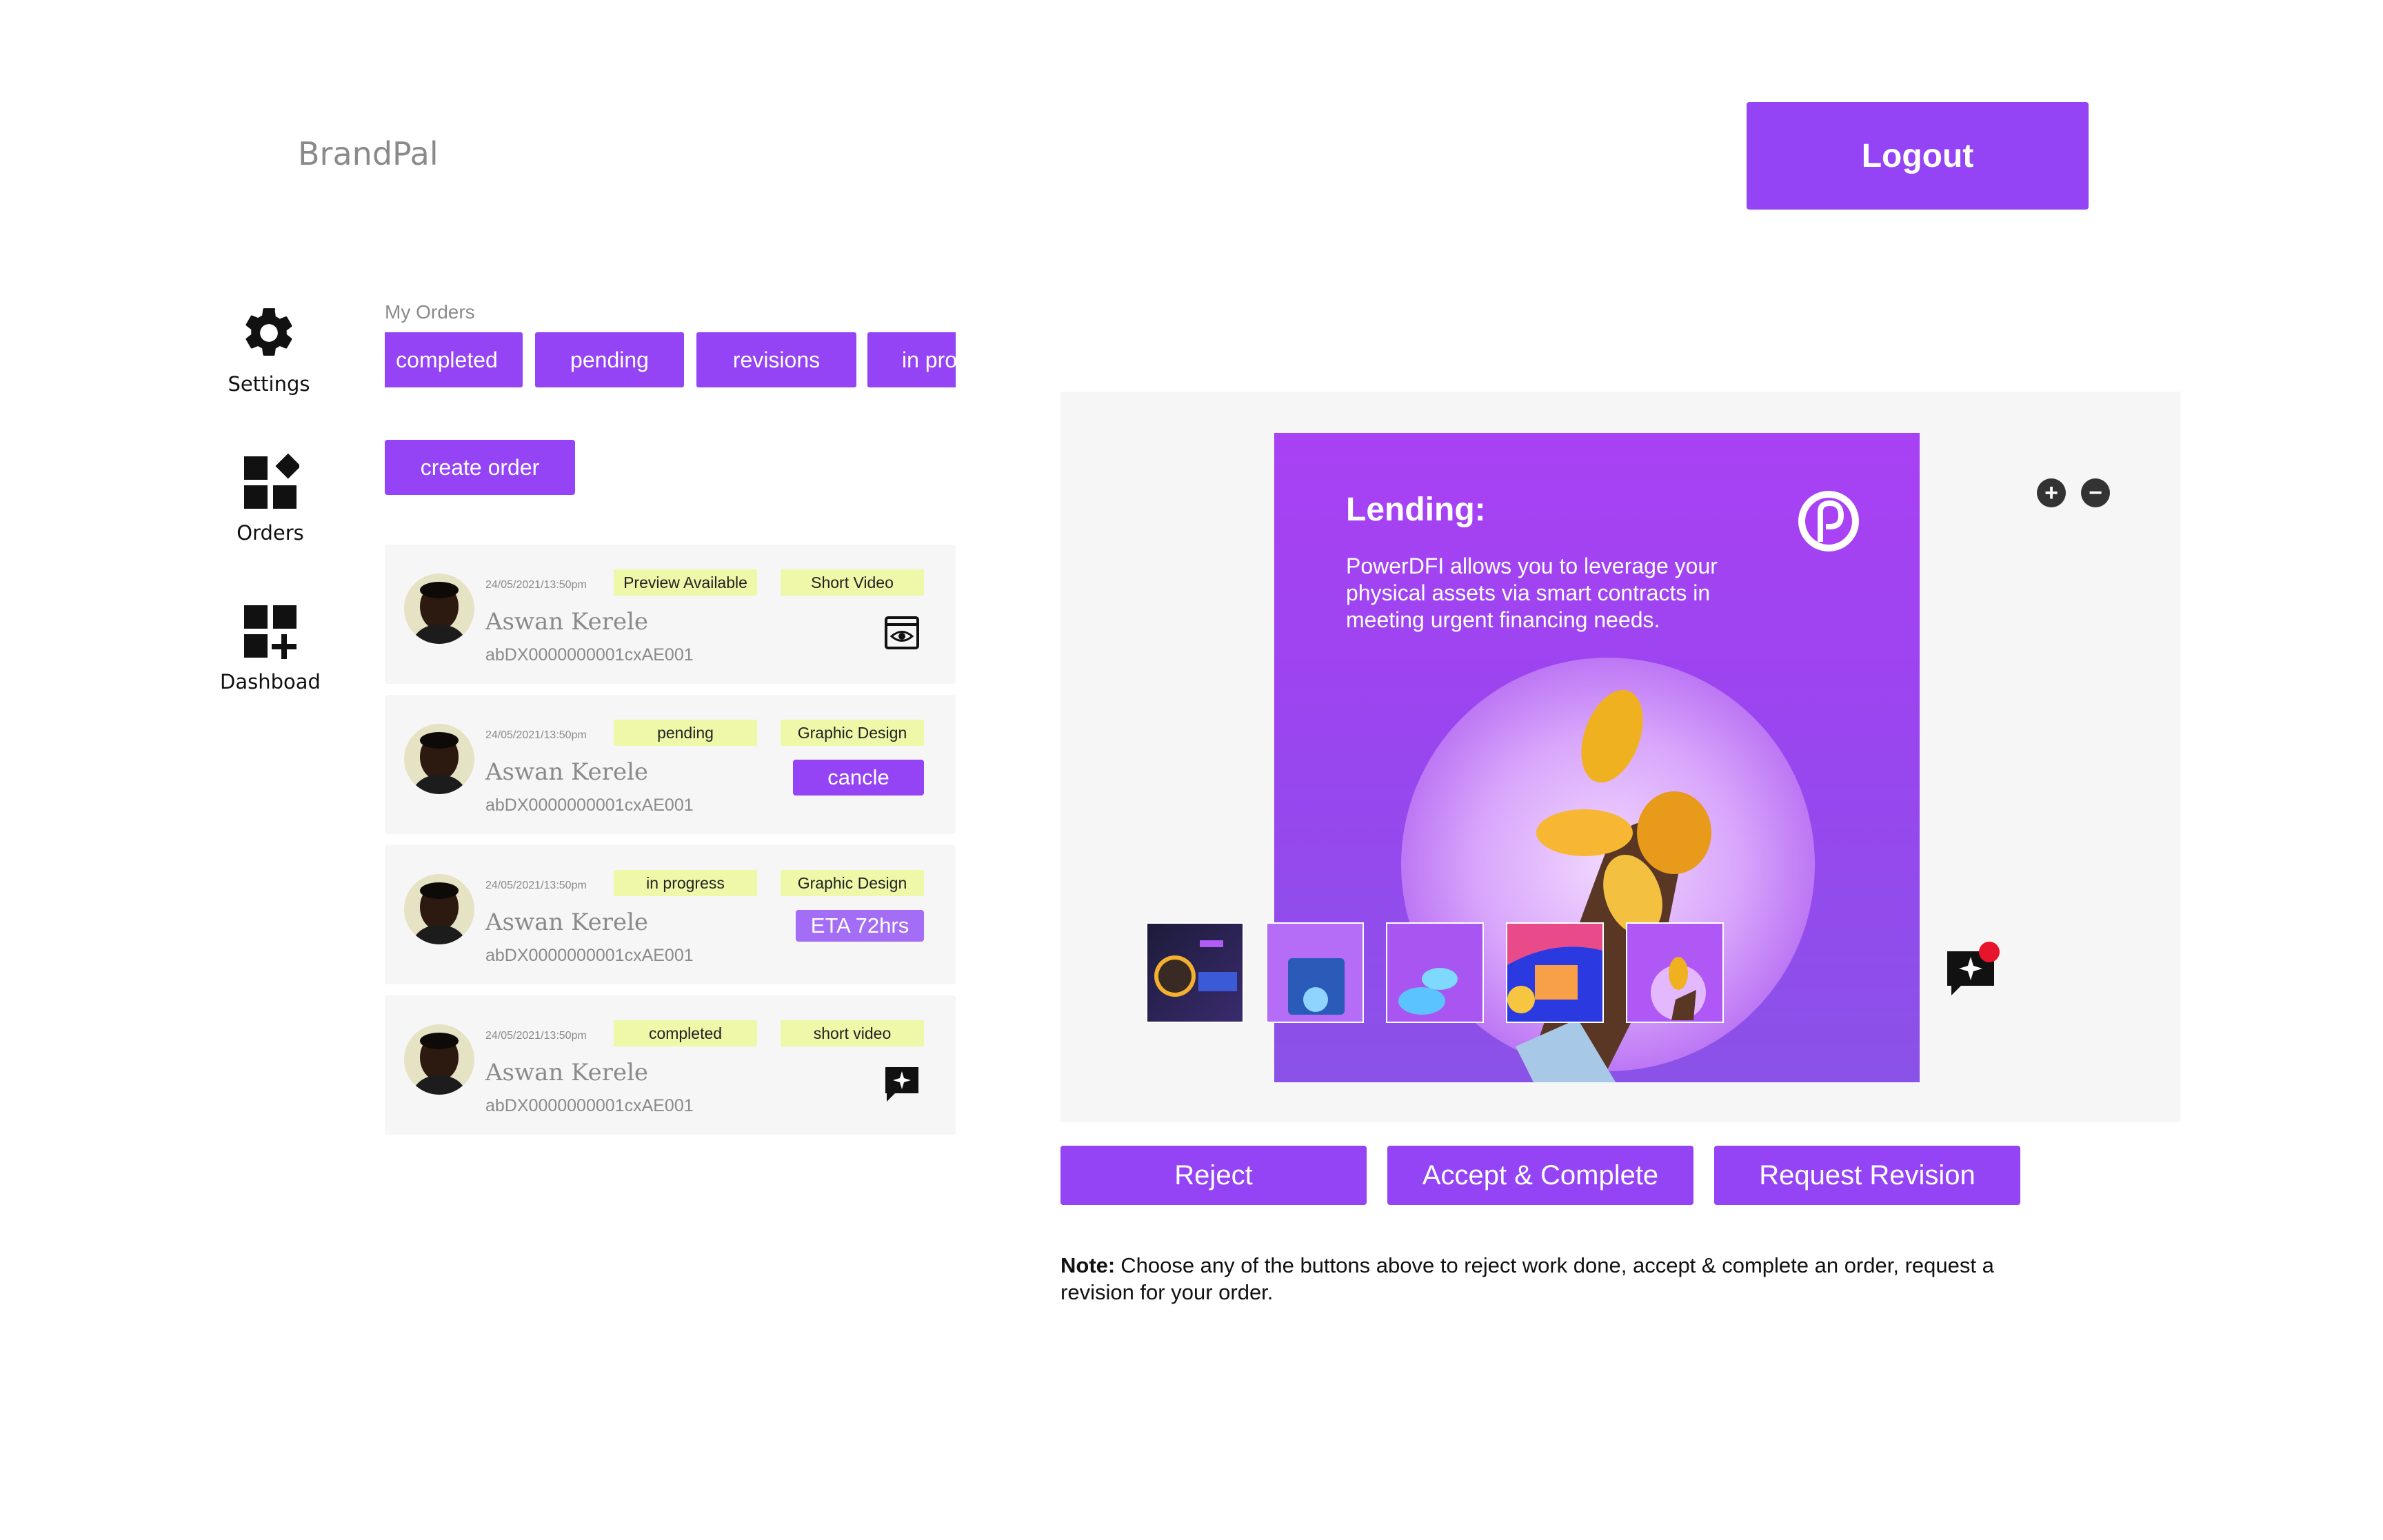 The width and height of the screenshot is (2383, 1540). I want to click on note-label: Note:, so click(1088, 1265).